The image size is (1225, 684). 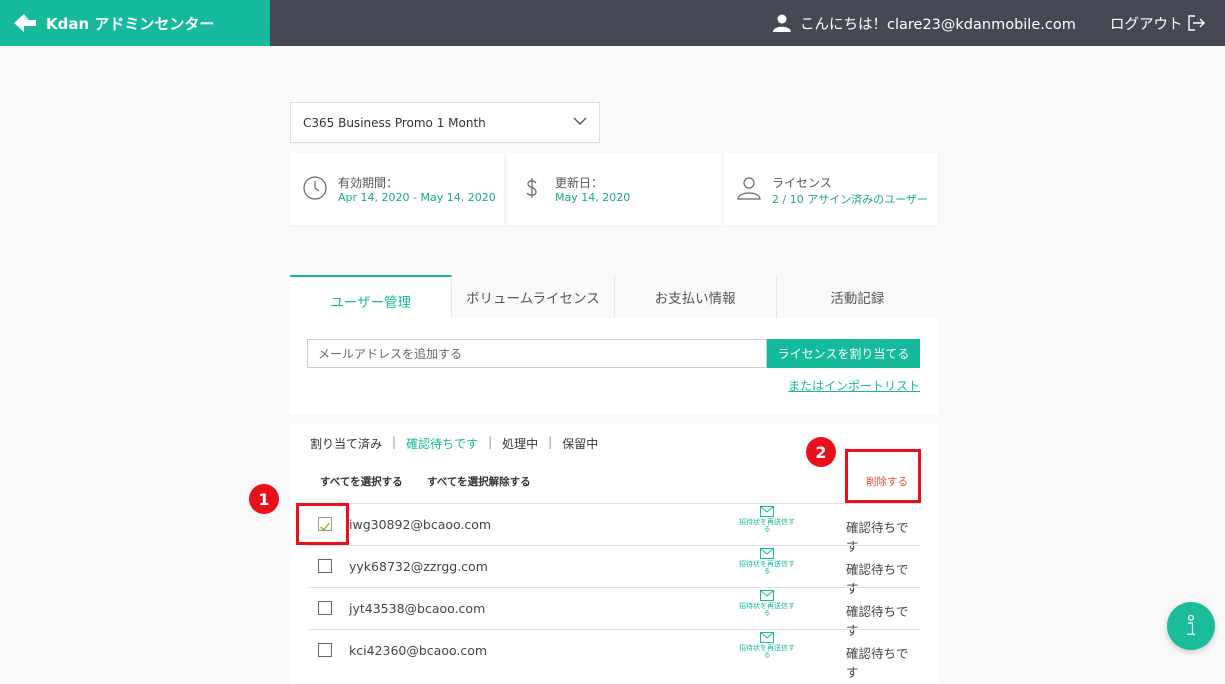 I want to click on logout-icon, so click(x=1196, y=23).